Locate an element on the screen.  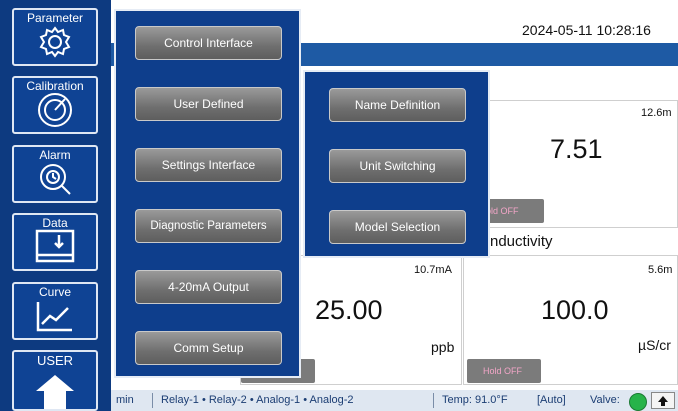
arrow-up-icon is located at coordinates (663, 401).